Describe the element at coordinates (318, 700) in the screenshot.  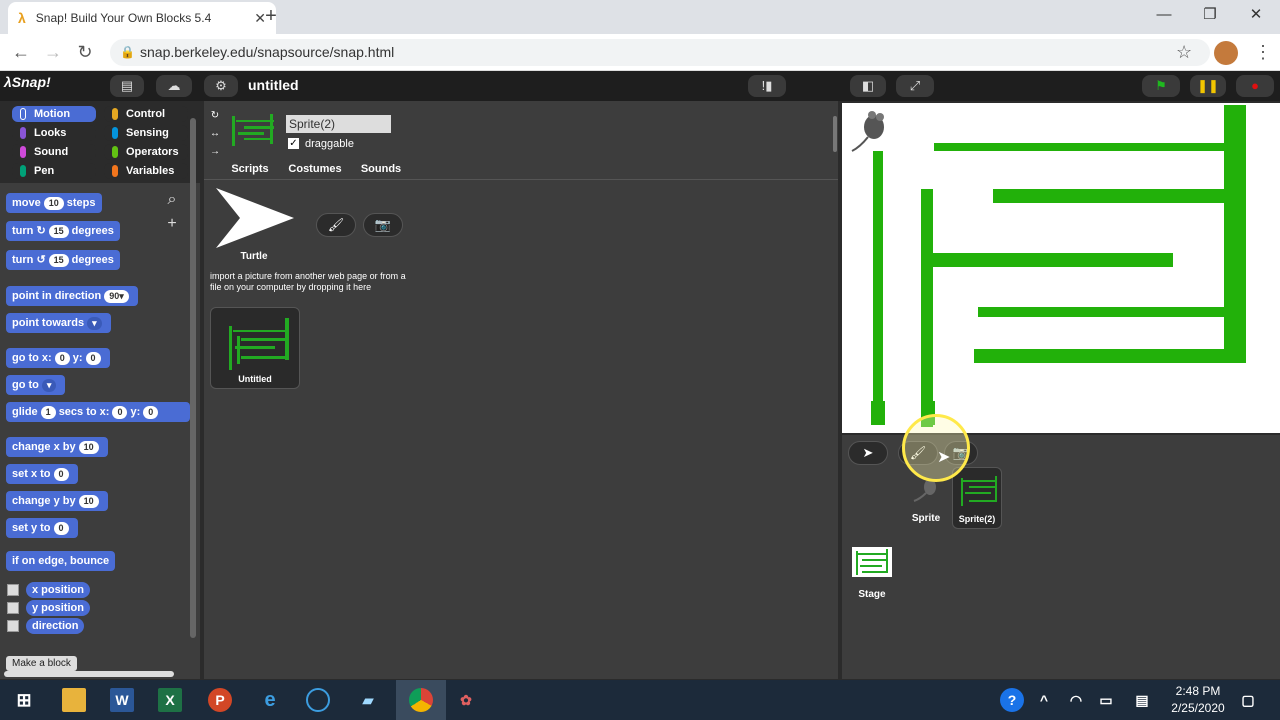
I see `cortana-icon` at that location.